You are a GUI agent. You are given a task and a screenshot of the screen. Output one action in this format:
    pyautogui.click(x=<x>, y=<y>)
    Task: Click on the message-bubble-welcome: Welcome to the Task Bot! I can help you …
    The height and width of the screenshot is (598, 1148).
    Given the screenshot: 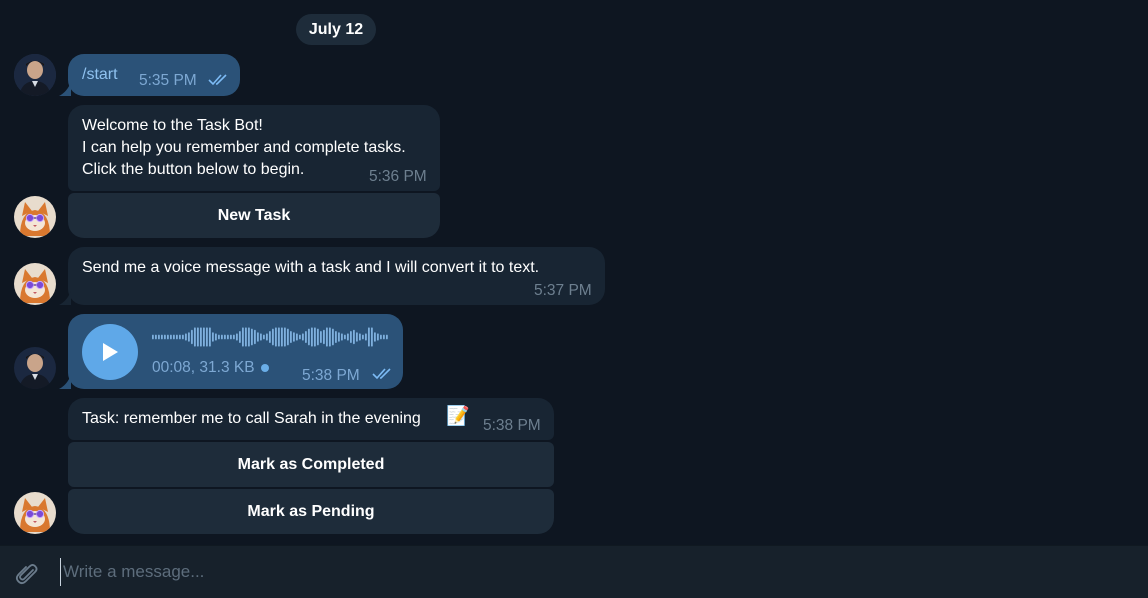 What is the action you would take?
    pyautogui.click(x=254, y=148)
    